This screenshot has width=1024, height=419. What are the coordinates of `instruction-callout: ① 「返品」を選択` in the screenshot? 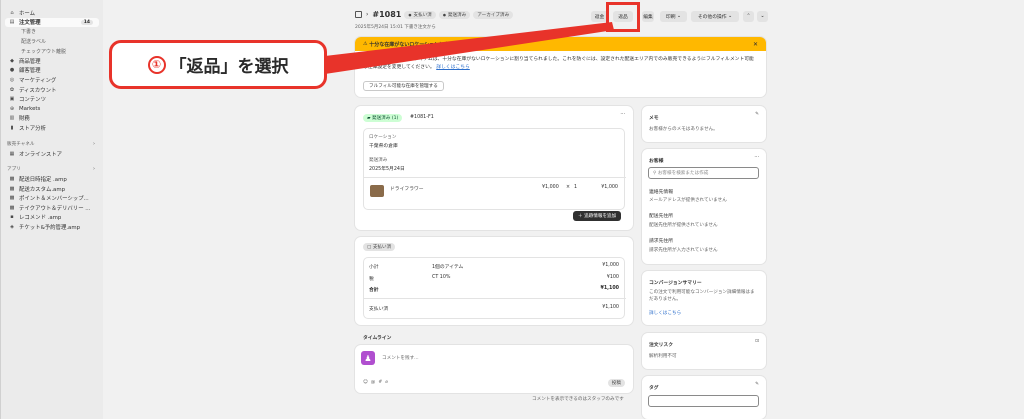 It's located at (218, 64).